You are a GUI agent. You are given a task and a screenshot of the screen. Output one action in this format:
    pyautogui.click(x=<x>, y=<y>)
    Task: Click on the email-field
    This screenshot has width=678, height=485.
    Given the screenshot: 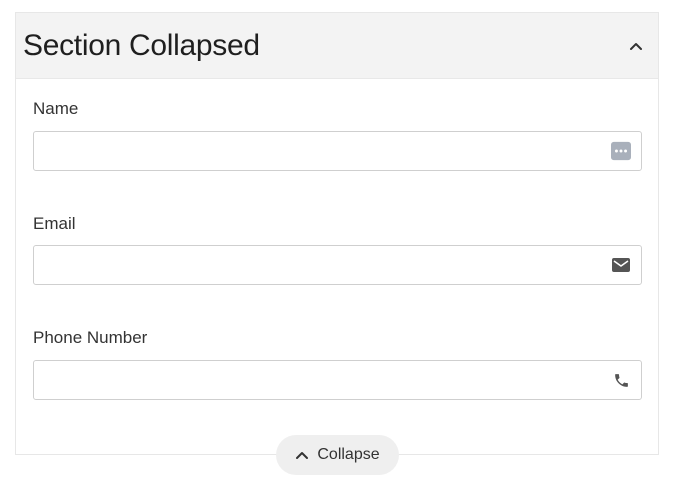 What is the action you would take?
    pyautogui.click(x=337, y=265)
    